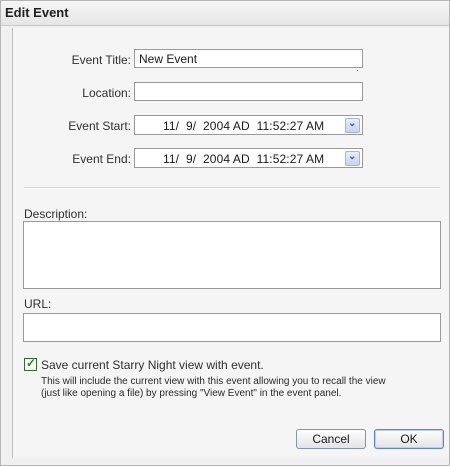 This screenshot has width=450, height=466. Describe the element at coordinates (232, 327) in the screenshot. I see `url-input` at that location.